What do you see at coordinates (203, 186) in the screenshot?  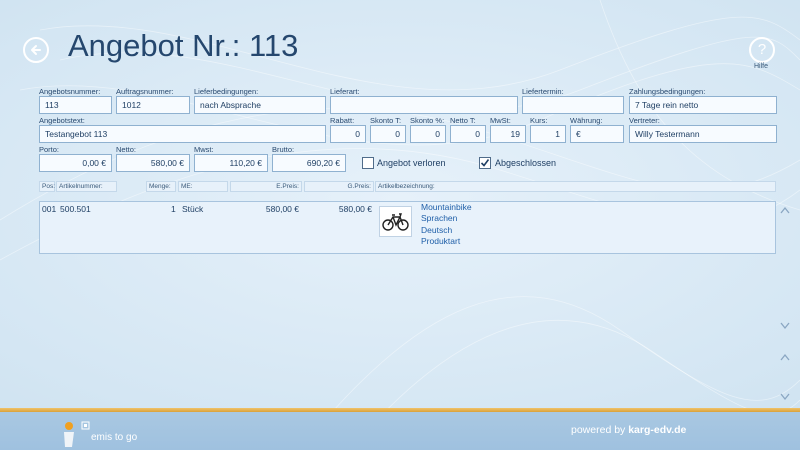 I see `column-header-me: ME:` at bounding box center [203, 186].